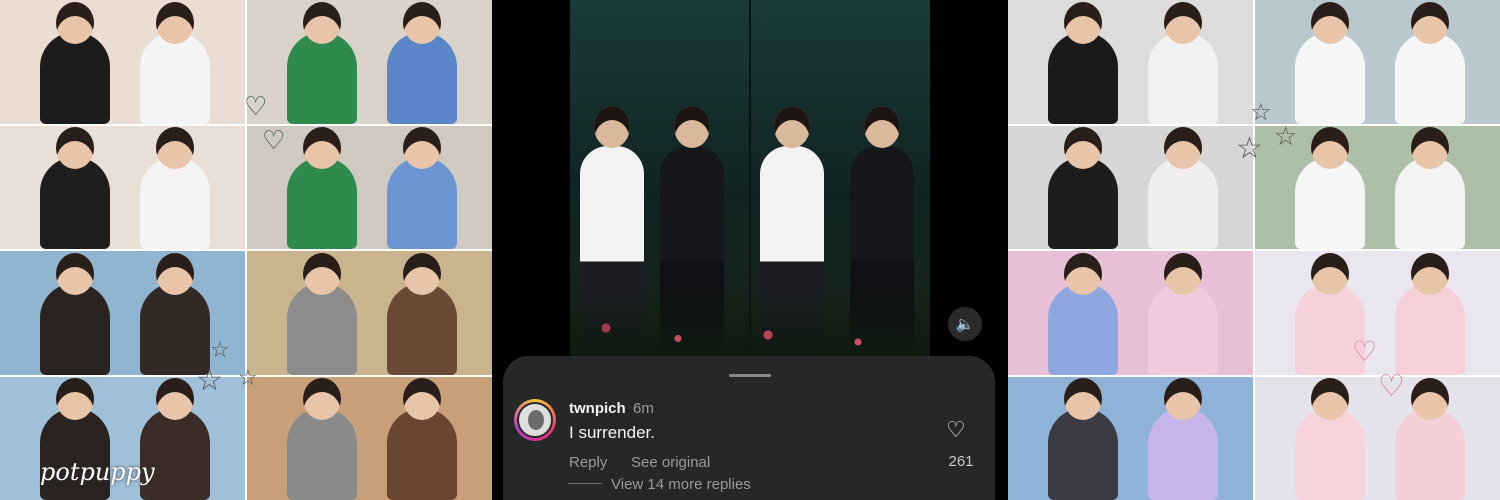 The width and height of the screenshot is (1500, 500). Describe the element at coordinates (1377, 313) in the screenshot. I see `photo-duo-pink-shirts` at that location.